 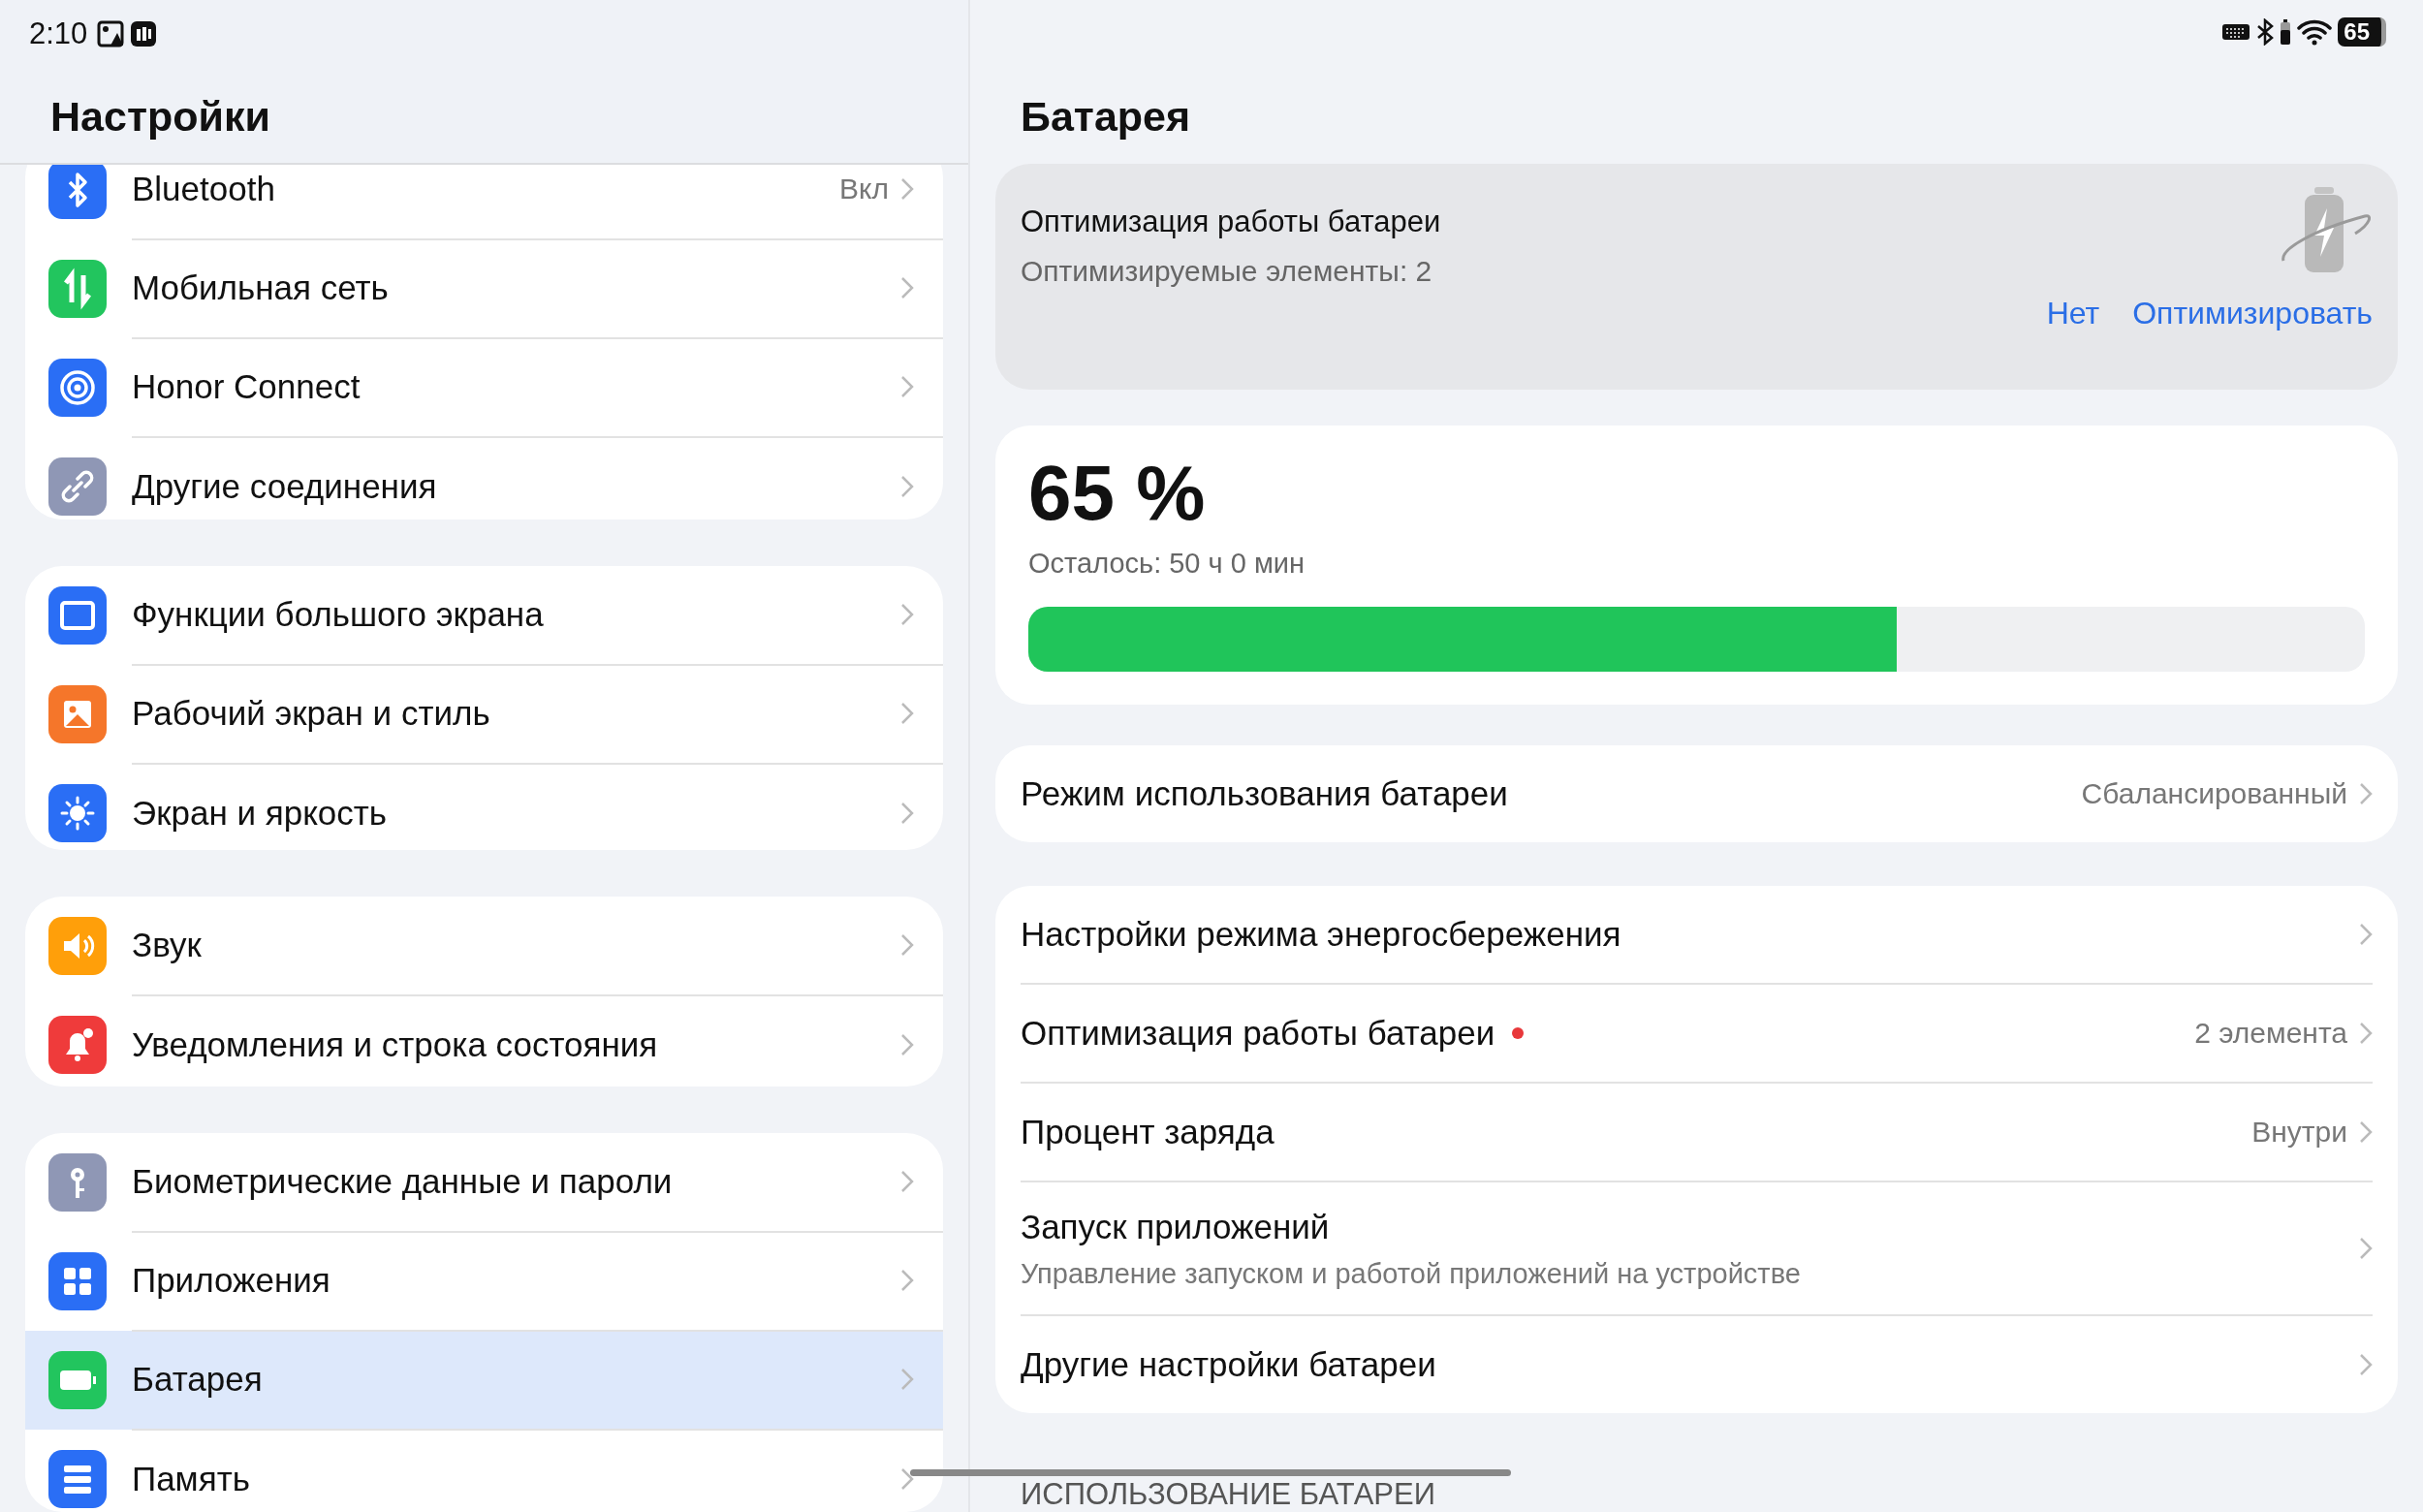 I want to click on sidebar-item: Звук, so click(x=484, y=947).